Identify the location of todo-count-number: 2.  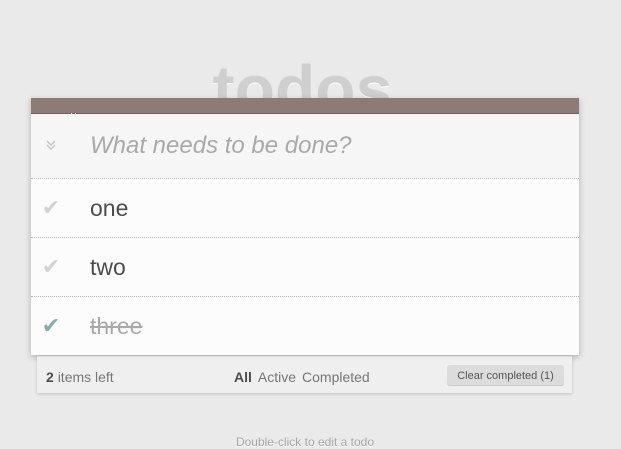
(50, 377).